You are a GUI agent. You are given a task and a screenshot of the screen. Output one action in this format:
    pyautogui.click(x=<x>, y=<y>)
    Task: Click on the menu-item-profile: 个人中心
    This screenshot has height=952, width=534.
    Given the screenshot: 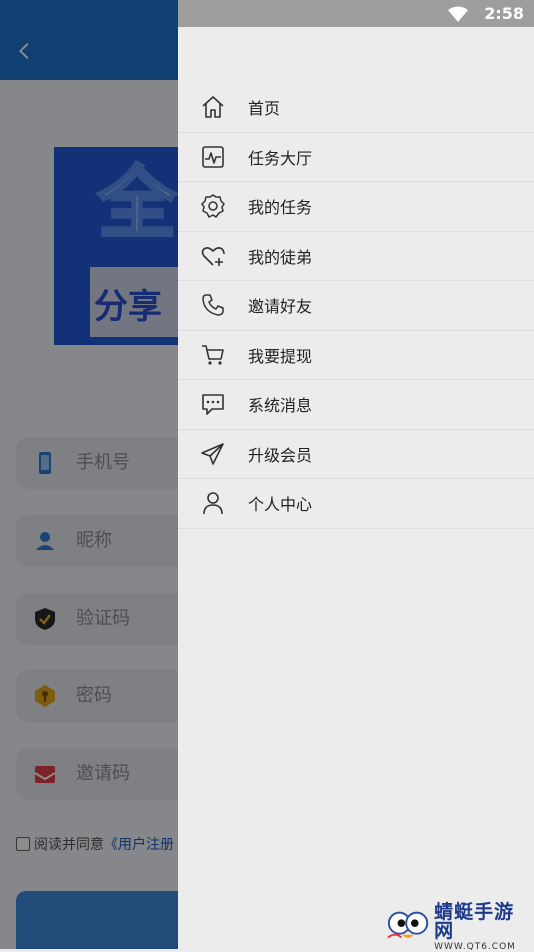 What is the action you would take?
    pyautogui.click(x=356, y=504)
    